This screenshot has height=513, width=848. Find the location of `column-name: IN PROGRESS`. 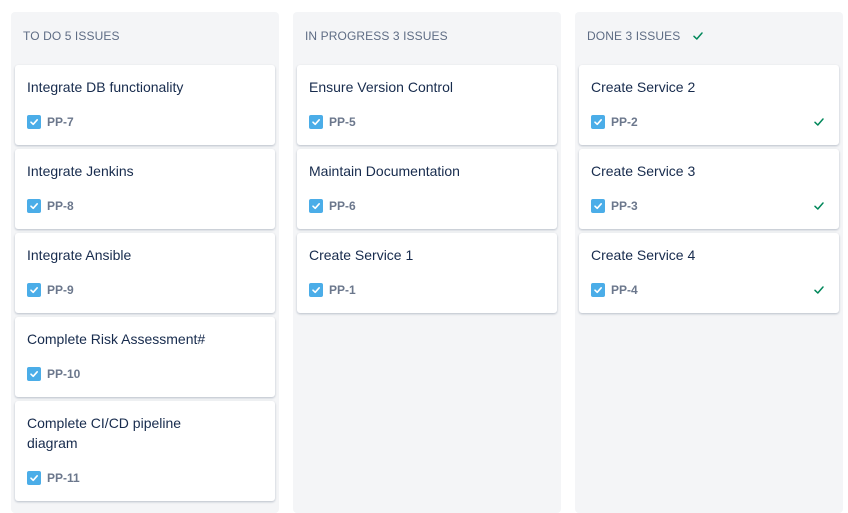

column-name: IN PROGRESS is located at coordinates (347, 36).